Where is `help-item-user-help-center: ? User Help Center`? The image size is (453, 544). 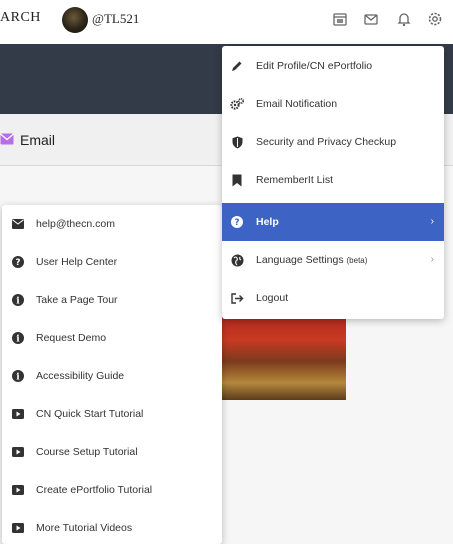
help-item-user-help-center: ? User Help Center is located at coordinates (112, 262).